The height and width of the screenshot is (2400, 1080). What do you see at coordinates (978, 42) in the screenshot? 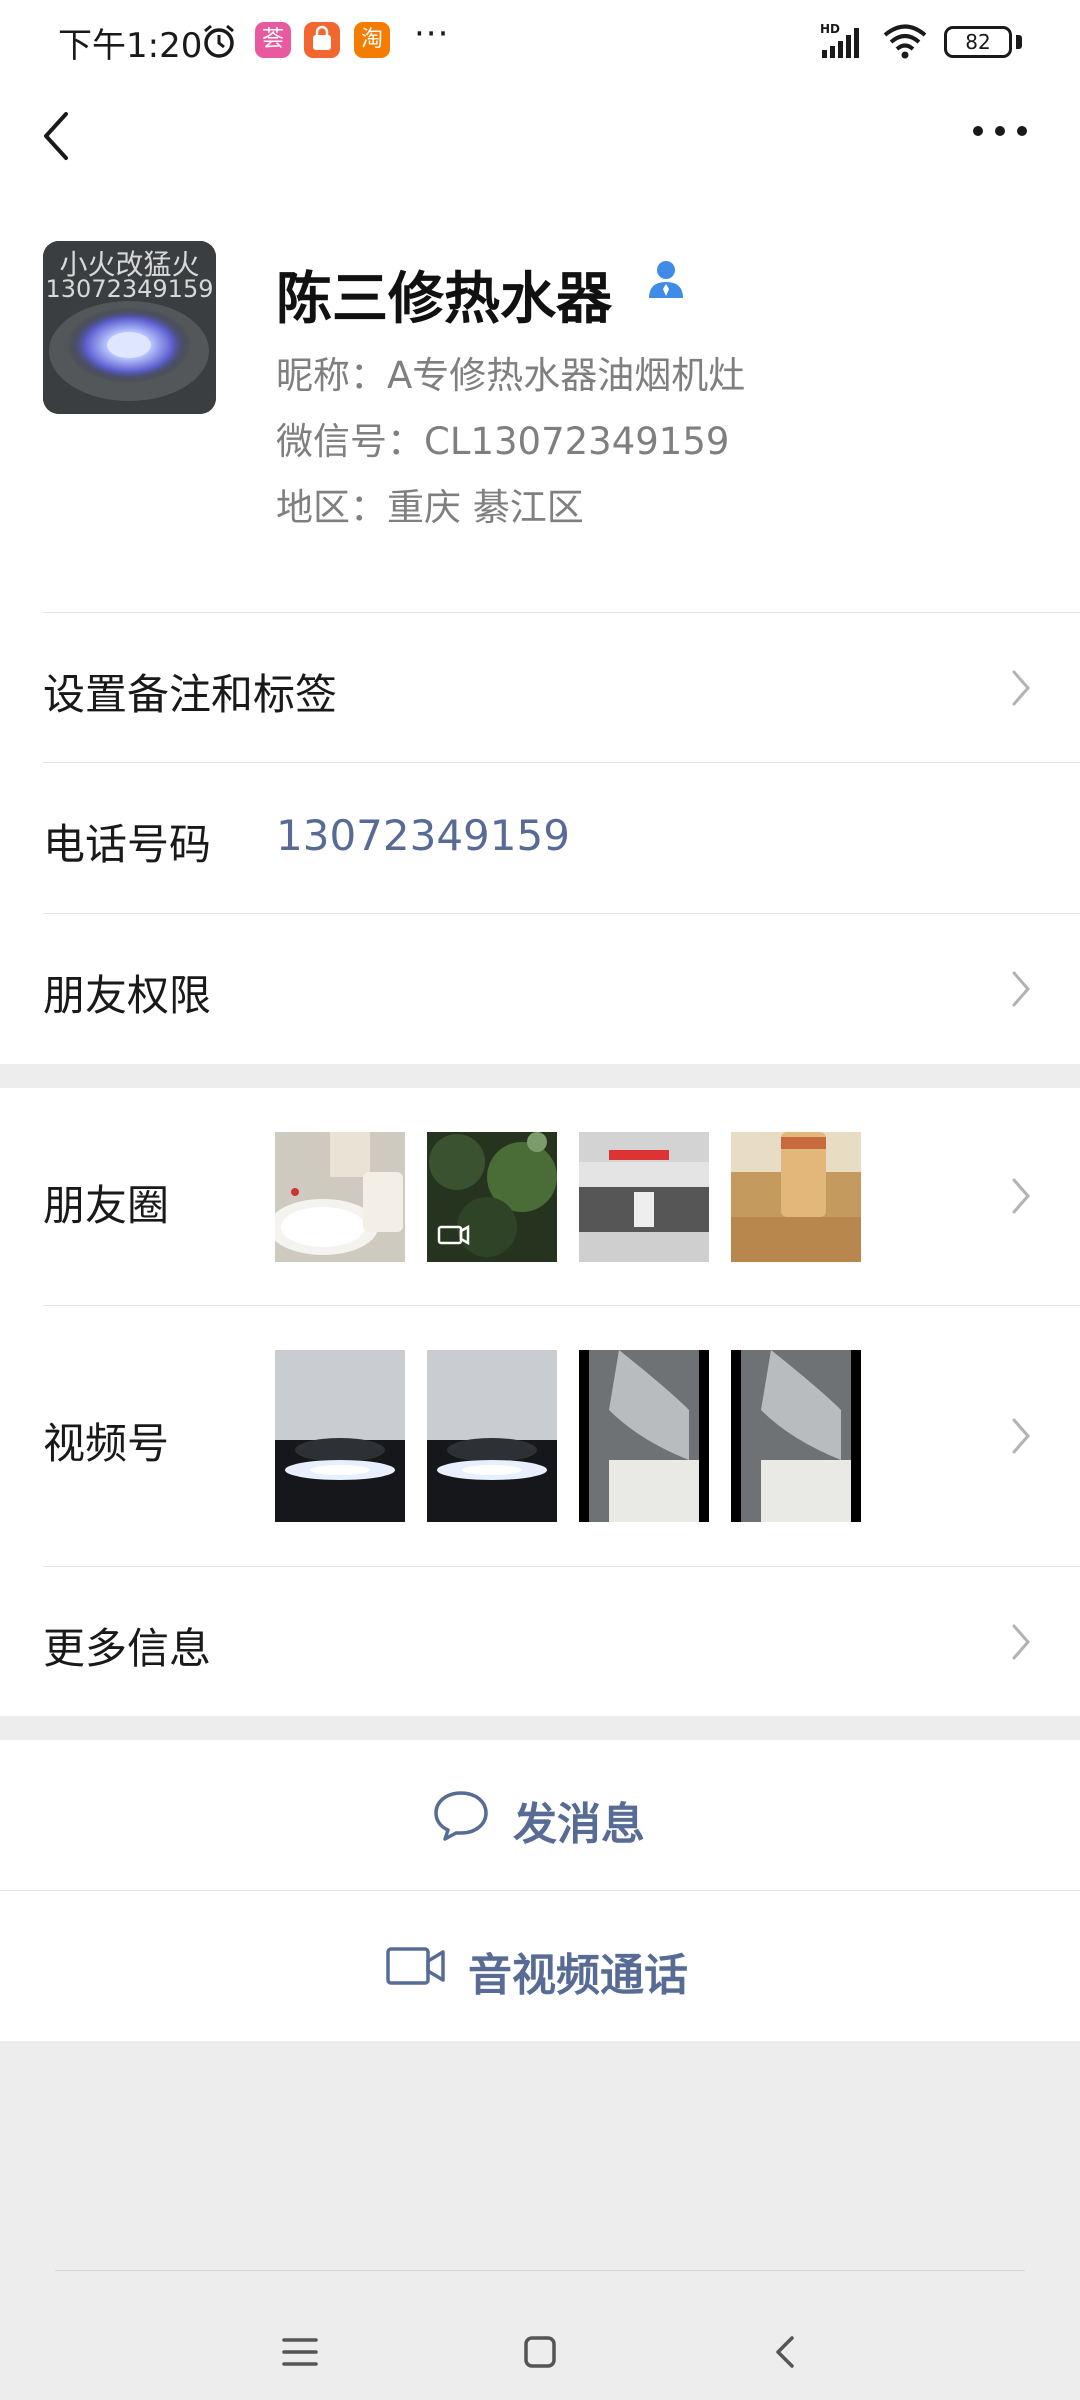
I see `battery-icon: 82` at bounding box center [978, 42].